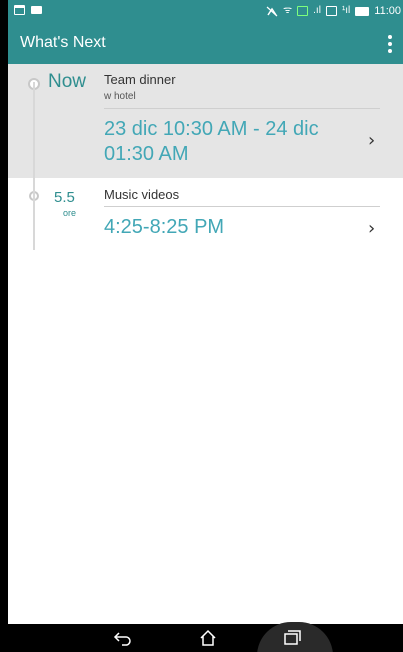  Describe the element at coordinates (387, 11) in the screenshot. I see `clock: 11:00` at that location.